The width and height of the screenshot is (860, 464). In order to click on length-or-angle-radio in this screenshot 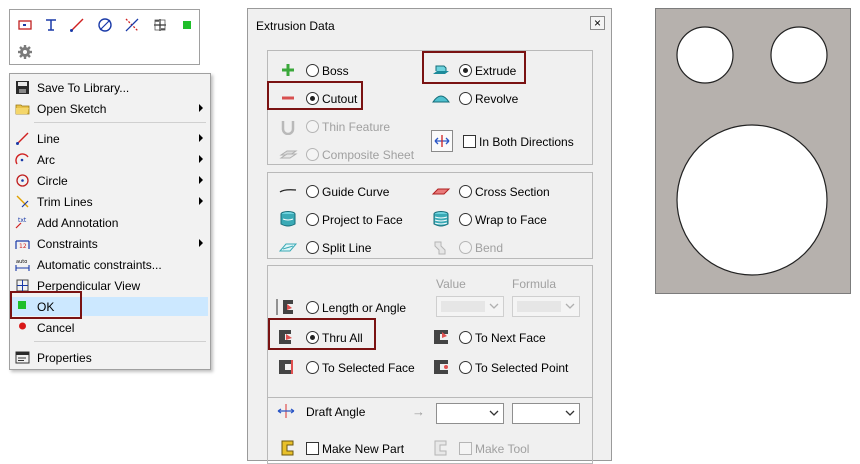, I will do `click(312, 307)`.